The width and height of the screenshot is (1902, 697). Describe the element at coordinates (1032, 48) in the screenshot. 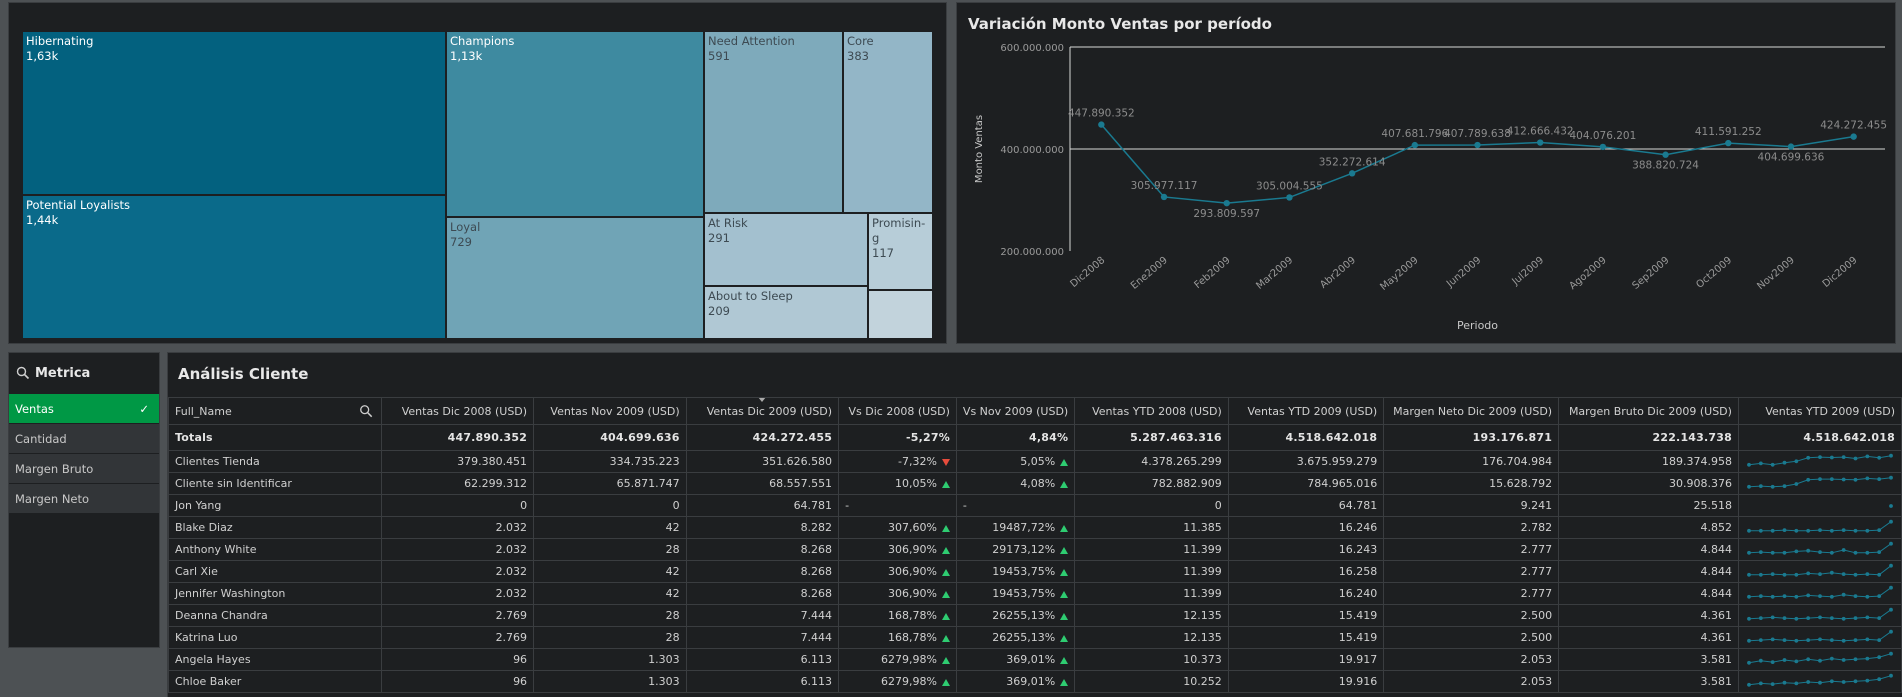

I see `y-tick-label: 600.000.000` at that location.